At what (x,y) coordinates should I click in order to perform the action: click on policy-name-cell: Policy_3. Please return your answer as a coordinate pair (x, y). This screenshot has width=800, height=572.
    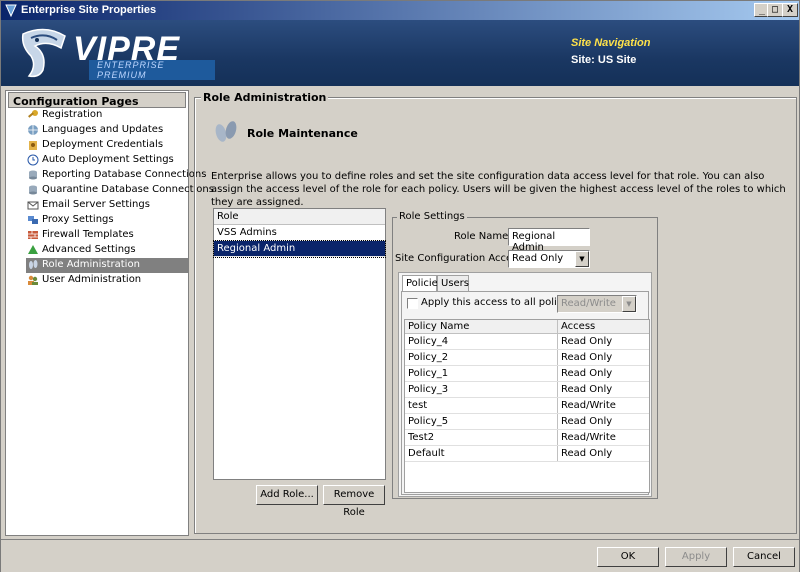
    Looking at the image, I should click on (428, 389).